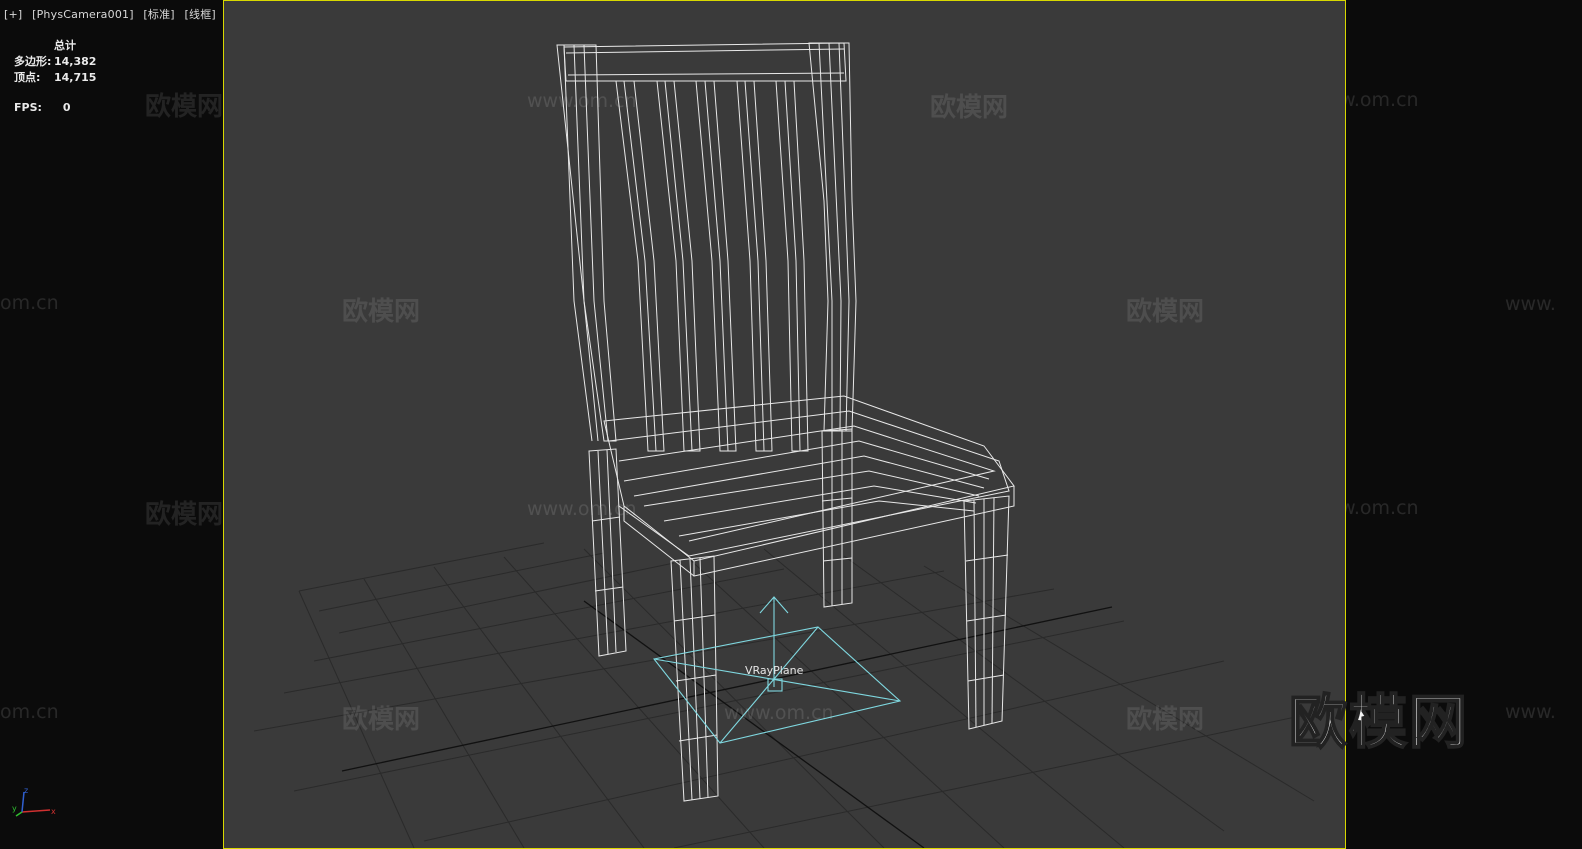  I want to click on back-right-leg, so click(837, 518).